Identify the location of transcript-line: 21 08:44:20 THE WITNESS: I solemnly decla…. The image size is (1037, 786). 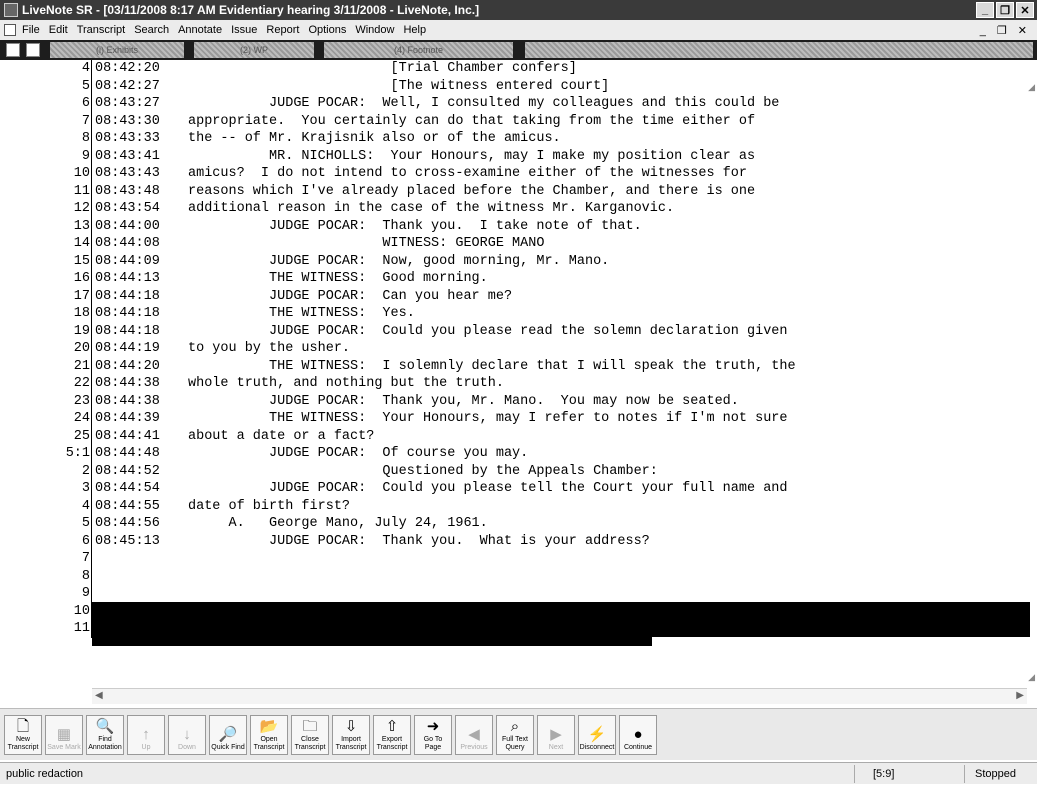
(511, 366).